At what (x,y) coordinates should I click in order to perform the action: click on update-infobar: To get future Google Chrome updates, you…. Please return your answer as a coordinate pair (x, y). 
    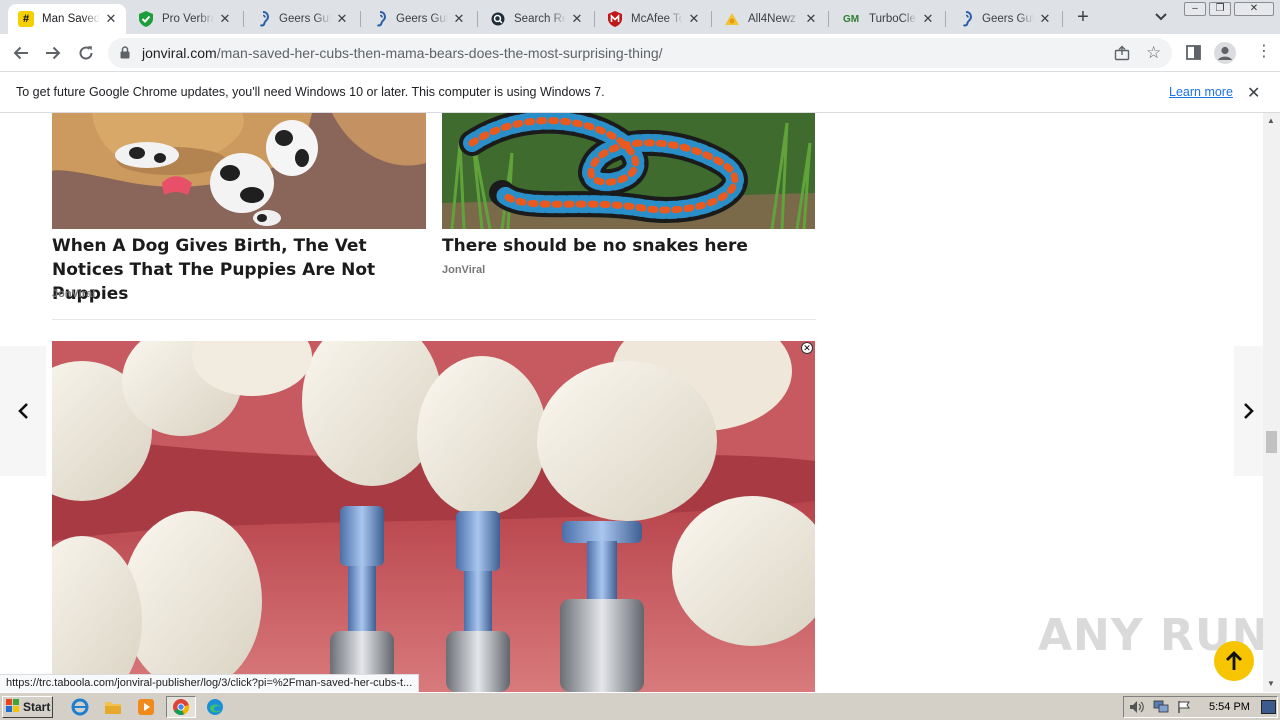
    Looking at the image, I should click on (640, 92).